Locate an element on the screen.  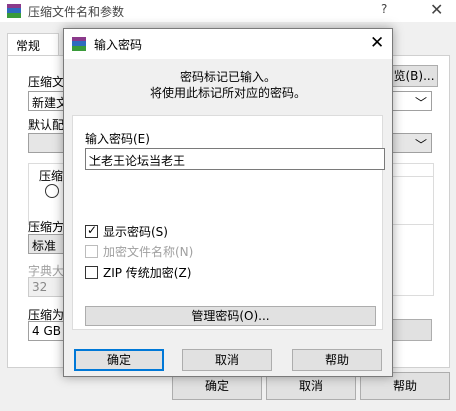
cancel-button: 取消 is located at coordinates (227, 360).